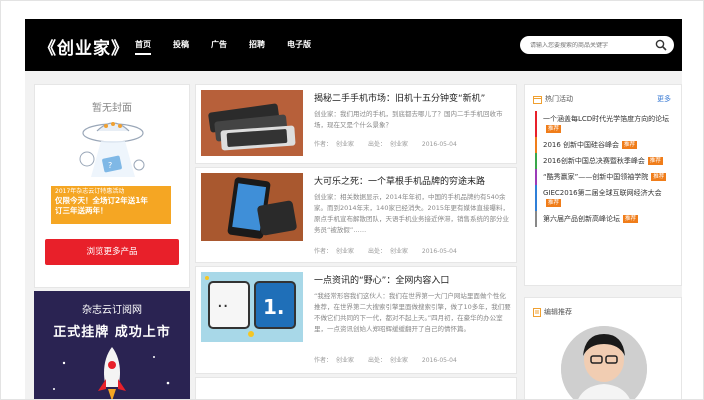 This screenshot has width=704, height=400. What do you see at coordinates (413, 97) in the screenshot?
I see `article-title: 揭秘二手手机市场：旧机十五分钟变“新机”` at bounding box center [413, 97].